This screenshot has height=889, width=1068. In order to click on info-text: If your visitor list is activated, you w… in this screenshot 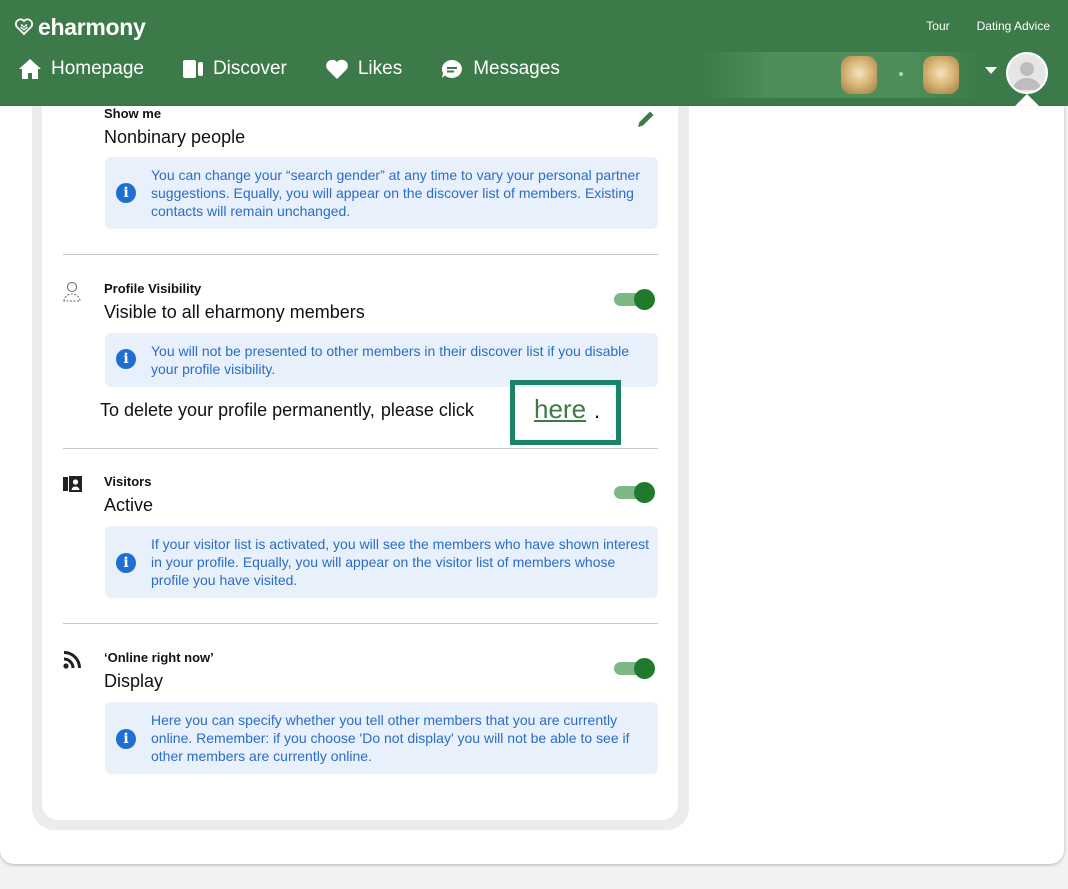, I will do `click(400, 562)`.